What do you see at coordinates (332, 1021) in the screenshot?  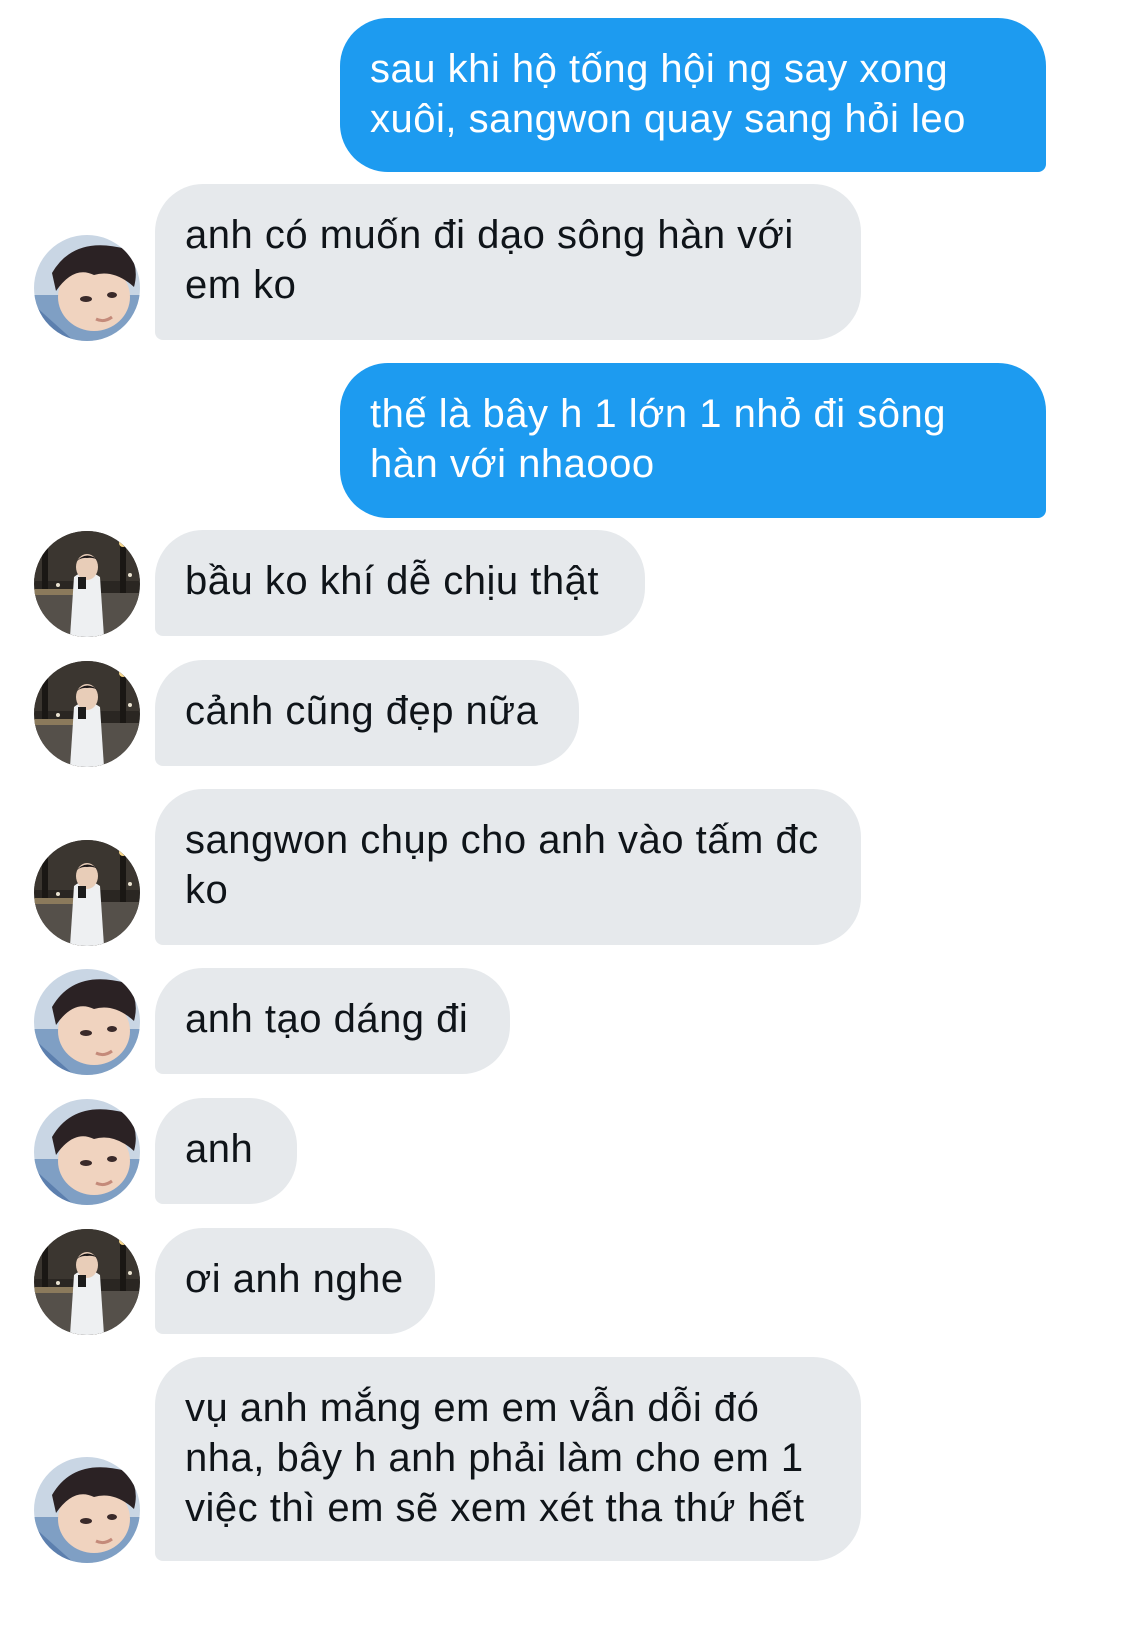 I see `message-bubble-incoming: anh tạo dáng đi` at bounding box center [332, 1021].